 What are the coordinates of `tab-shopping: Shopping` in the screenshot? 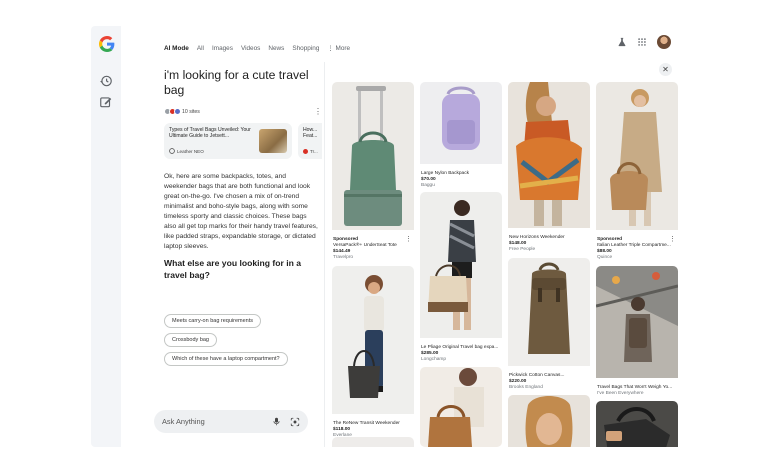 It's located at (305, 48).